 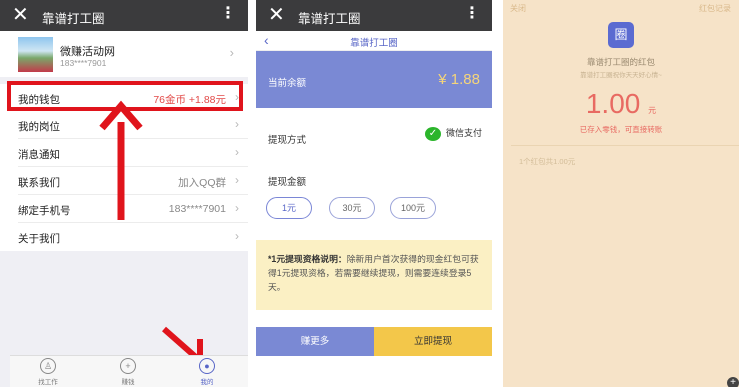 I want to click on tab-find-job: ♙ 找工作, so click(x=48, y=372).